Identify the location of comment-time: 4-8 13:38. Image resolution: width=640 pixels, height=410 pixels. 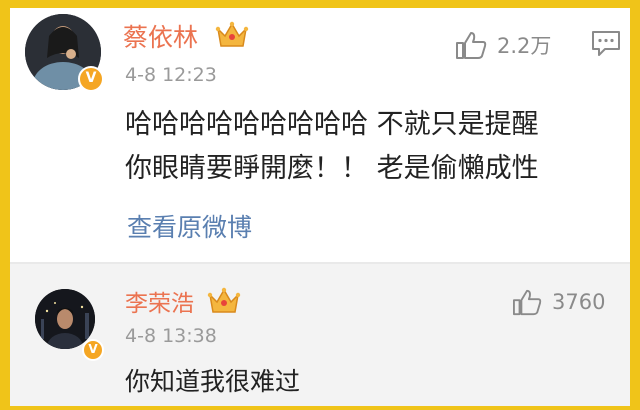
(171, 336).